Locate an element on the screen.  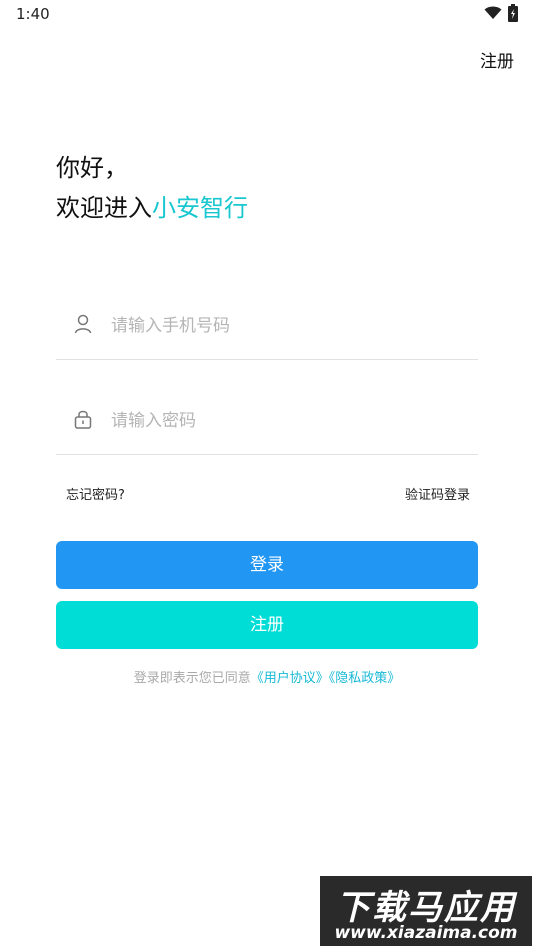
greeting-line2: 欢迎进入小安智行 is located at coordinates (152, 208).